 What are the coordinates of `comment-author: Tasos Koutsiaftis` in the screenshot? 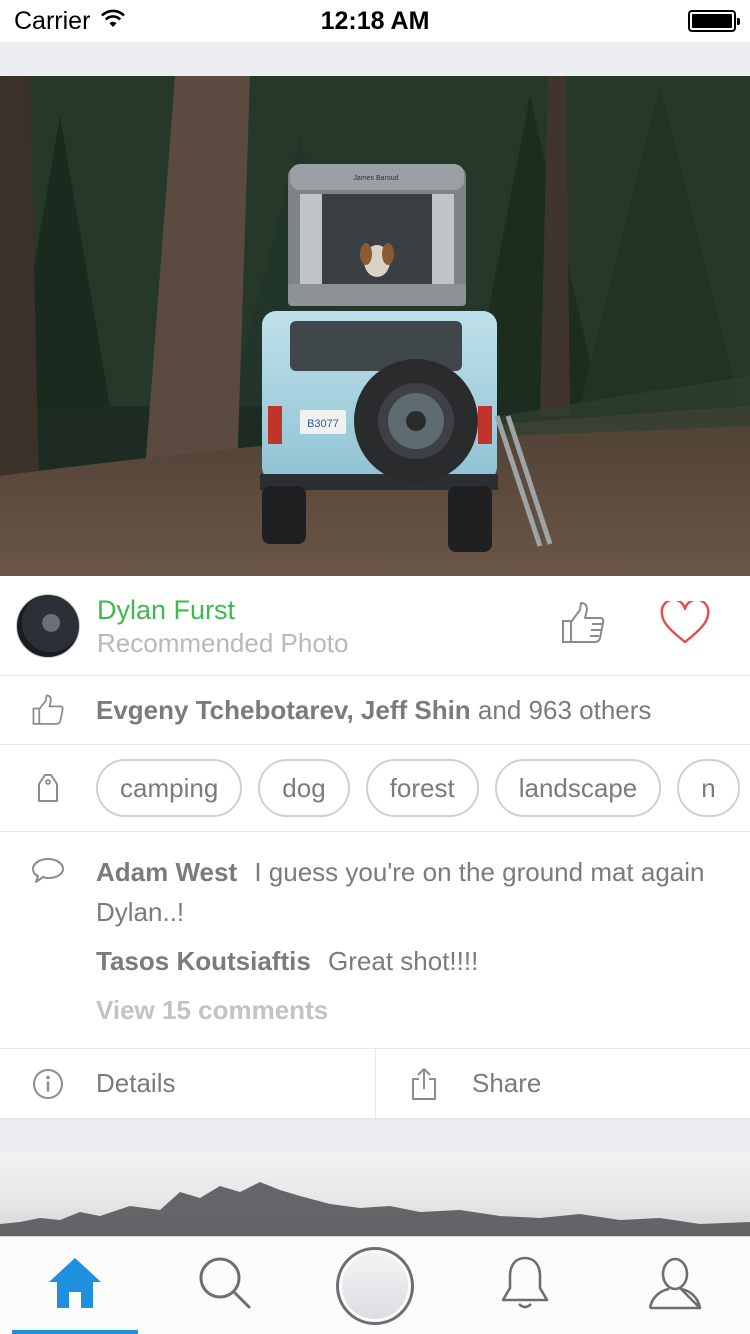 It's located at (203, 961).